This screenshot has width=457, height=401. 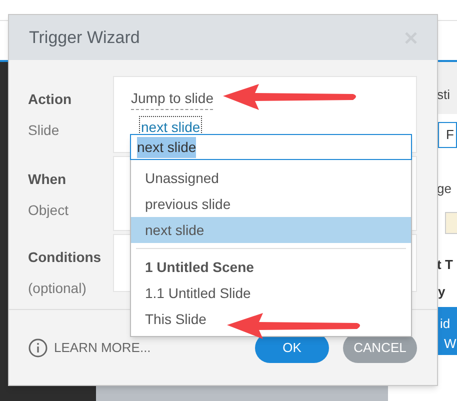 I want to click on section-title: Action, so click(x=50, y=99).